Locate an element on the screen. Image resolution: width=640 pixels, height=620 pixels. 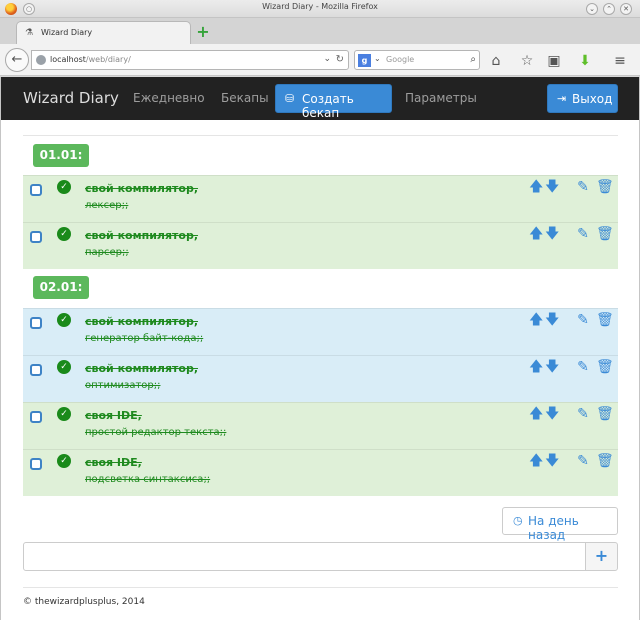
browser-tab-label: Wizard Diary is located at coordinates (67, 32).